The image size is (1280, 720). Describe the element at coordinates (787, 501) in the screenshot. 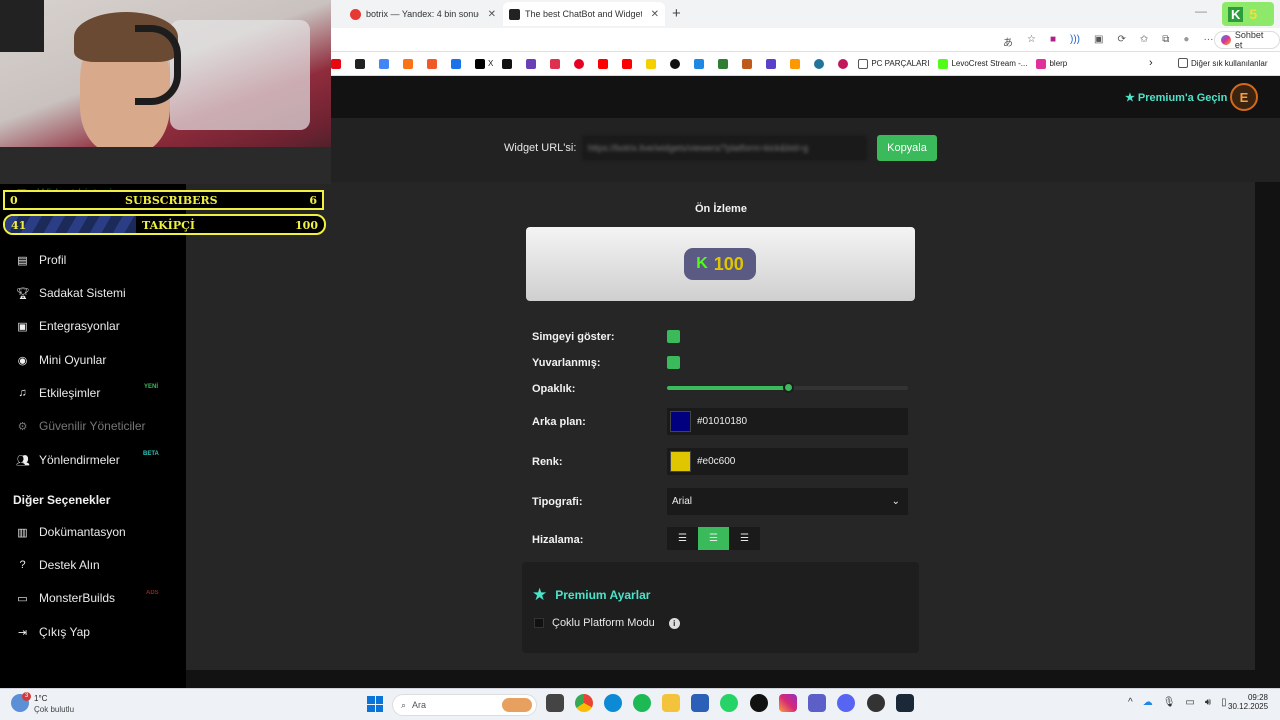

I see `typography-select: Arial ⌄` at that location.